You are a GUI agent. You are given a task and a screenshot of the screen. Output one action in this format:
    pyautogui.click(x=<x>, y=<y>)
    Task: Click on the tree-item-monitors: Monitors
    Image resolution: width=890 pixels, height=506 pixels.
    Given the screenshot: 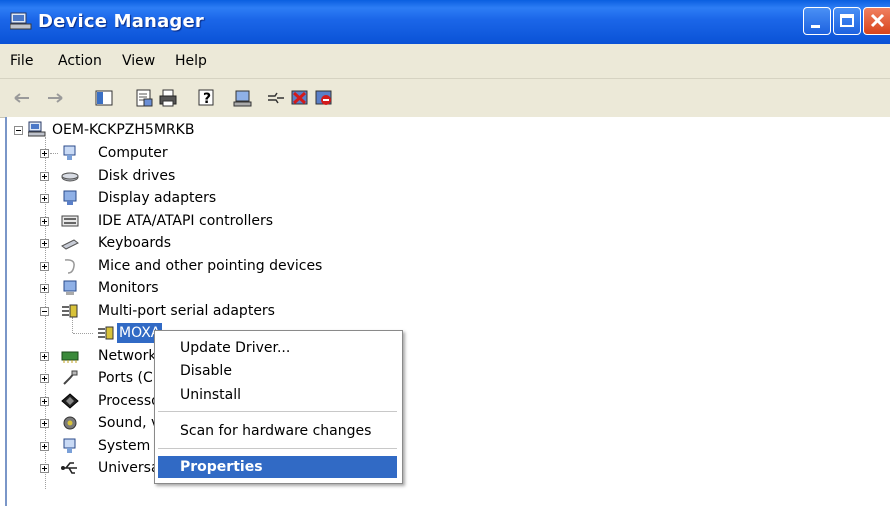 What is the action you would take?
    pyautogui.click(x=187, y=288)
    